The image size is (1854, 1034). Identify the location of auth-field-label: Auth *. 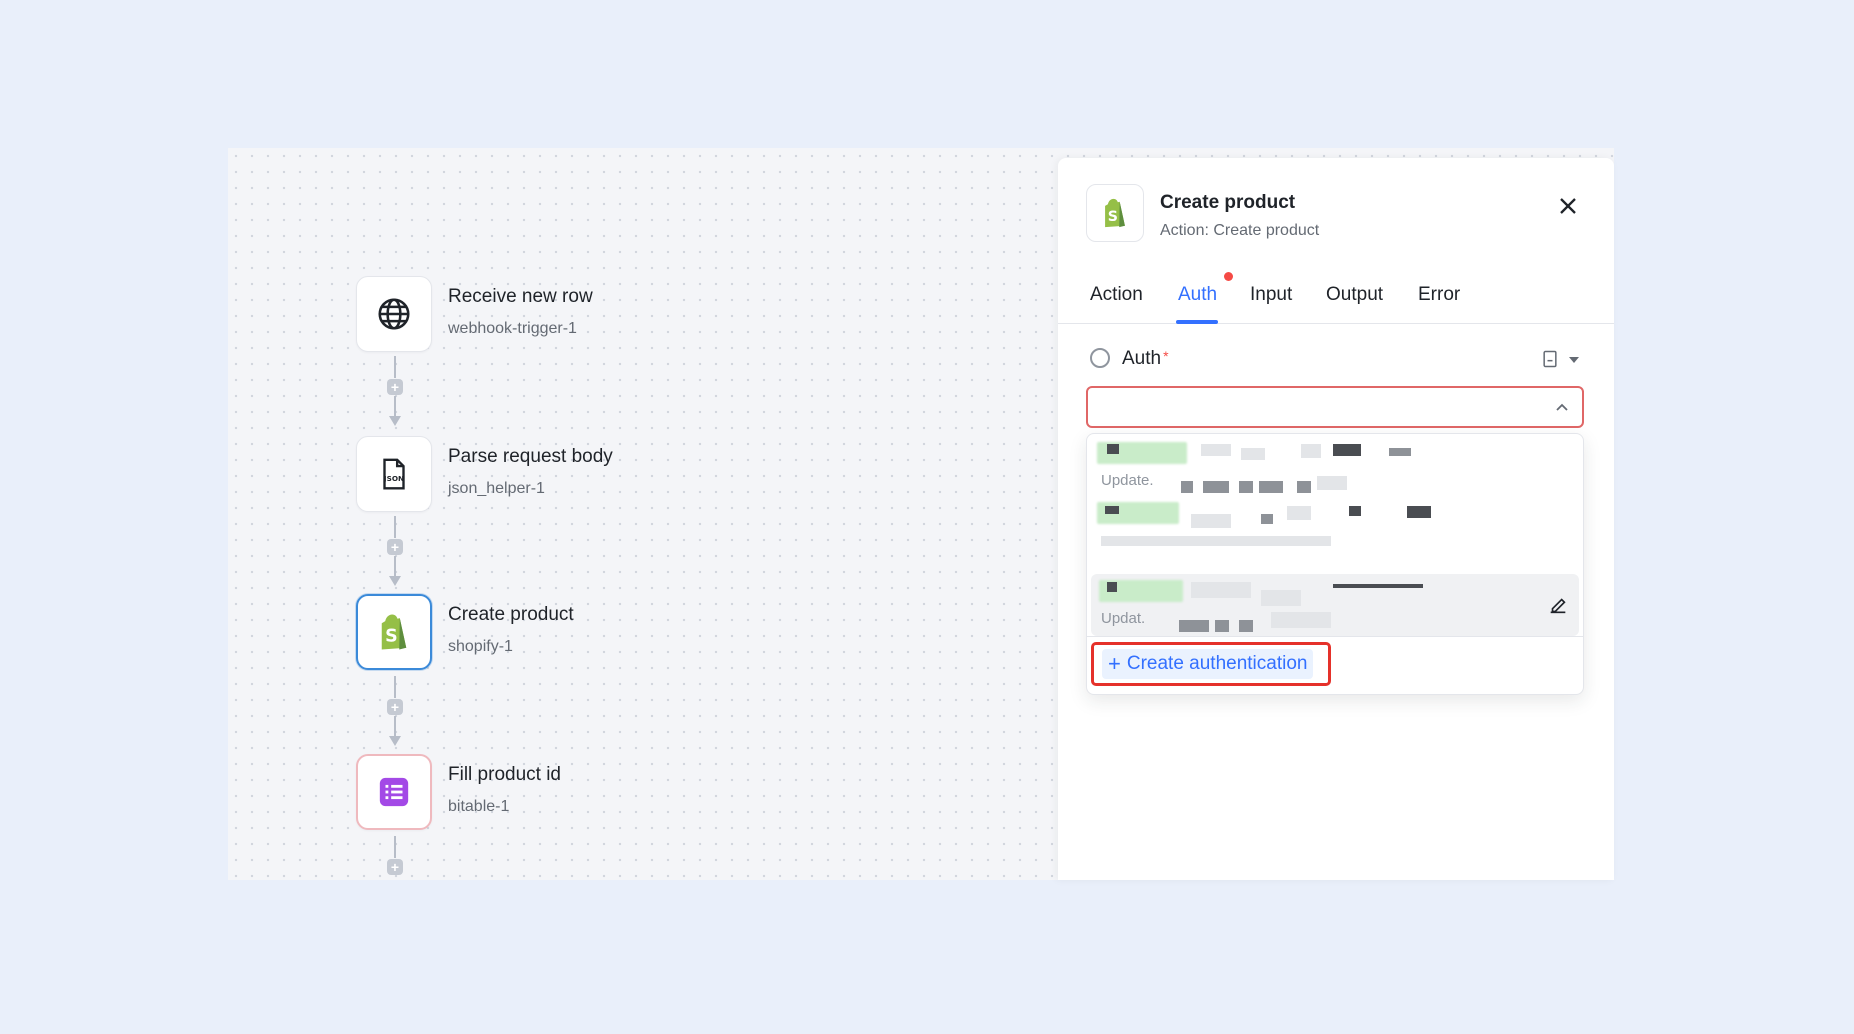
(1145, 359).